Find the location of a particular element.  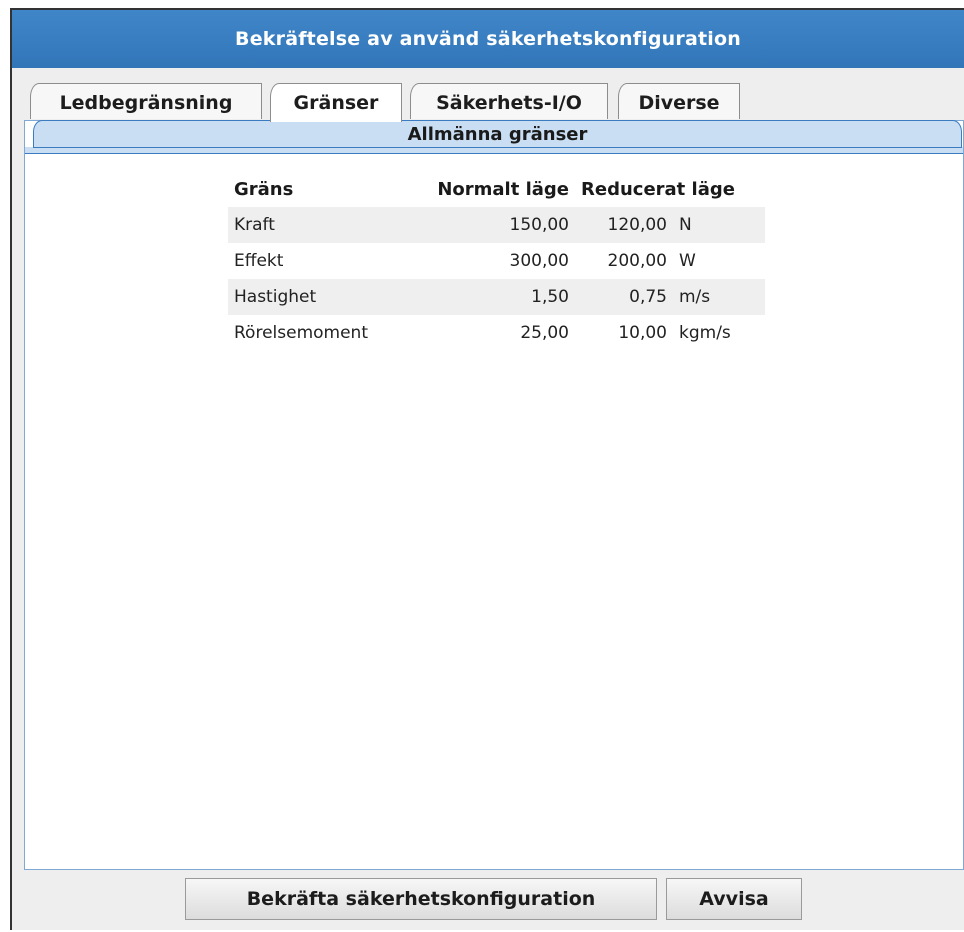

table-header-row: Gräns Normalt läge Reducerat läge is located at coordinates (496, 189).